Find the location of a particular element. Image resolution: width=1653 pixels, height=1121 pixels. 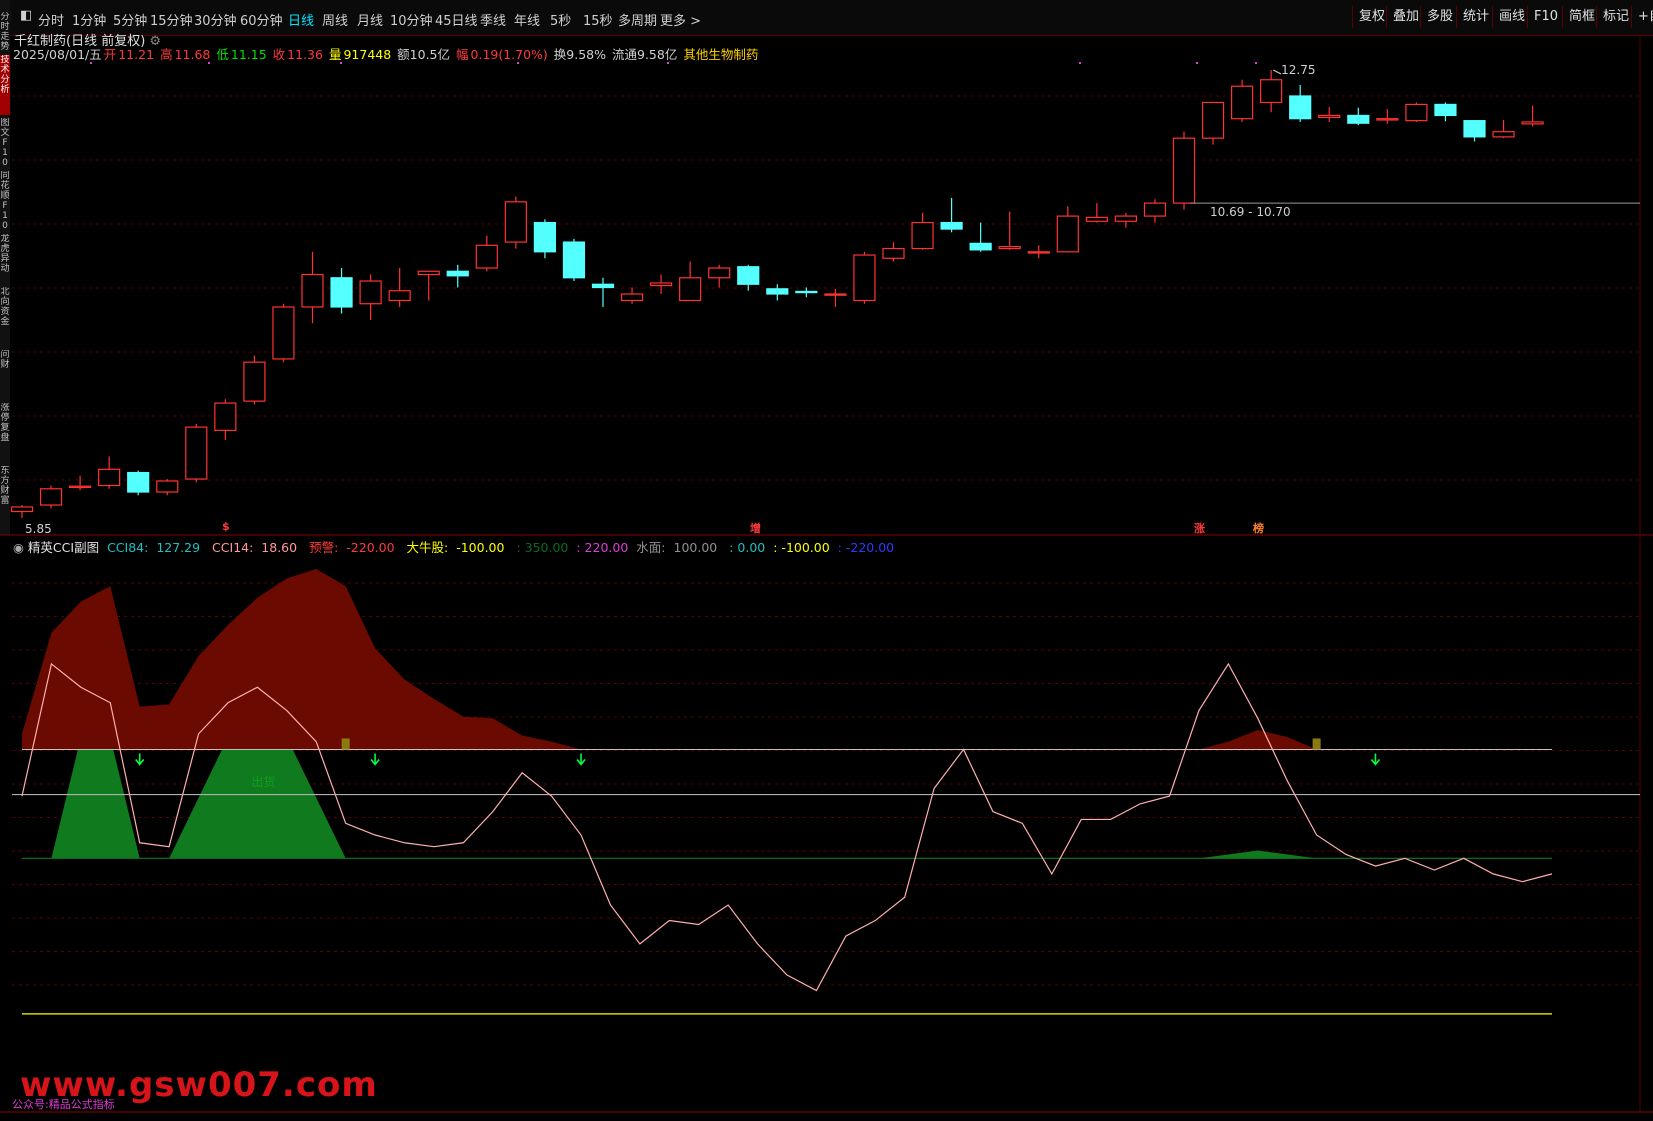

crosshair-range-label: 10.69 - 10.70 is located at coordinates (1250, 212).